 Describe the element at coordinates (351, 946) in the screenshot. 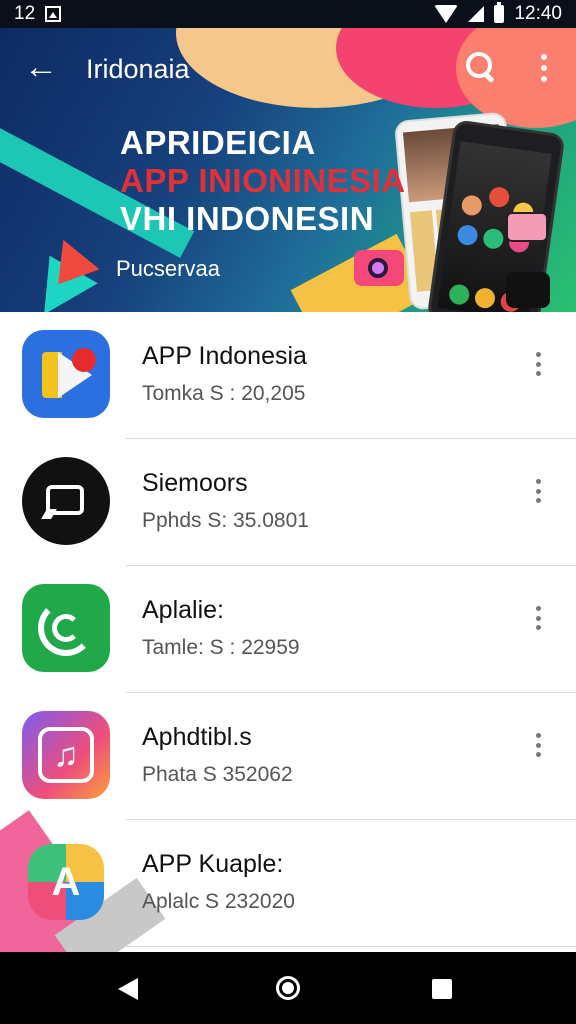

I see `divider` at that location.